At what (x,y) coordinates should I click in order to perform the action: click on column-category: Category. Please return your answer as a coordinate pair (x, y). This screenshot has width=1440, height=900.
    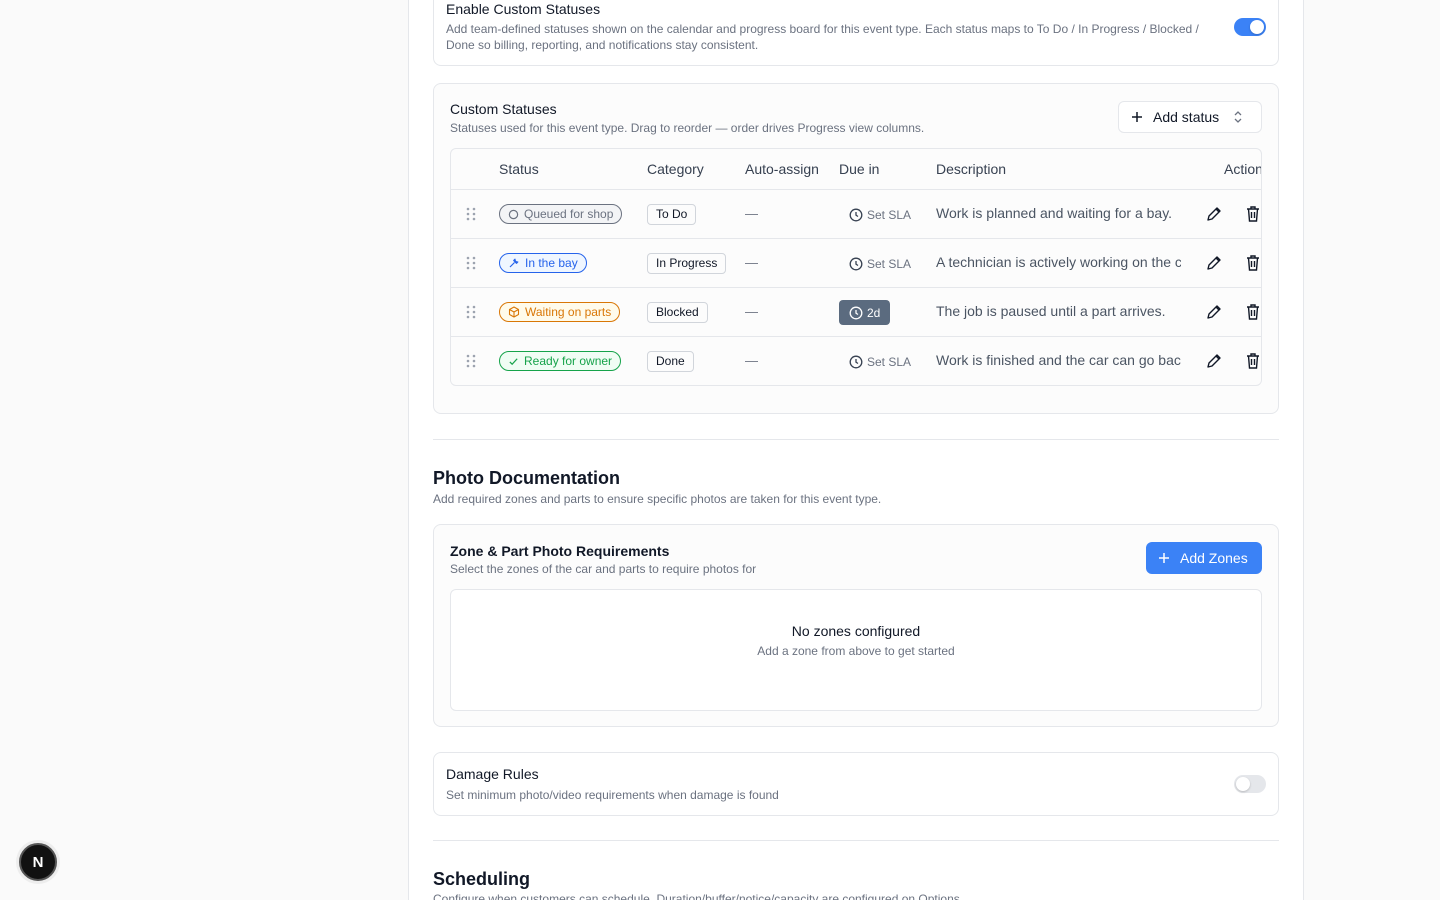
    Looking at the image, I should click on (675, 169).